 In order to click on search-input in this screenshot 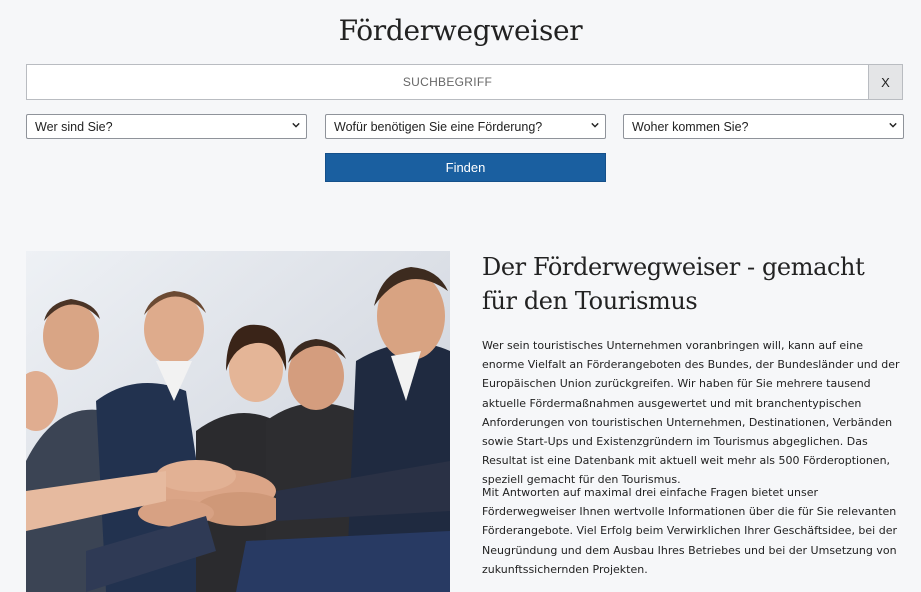, I will do `click(447, 82)`.